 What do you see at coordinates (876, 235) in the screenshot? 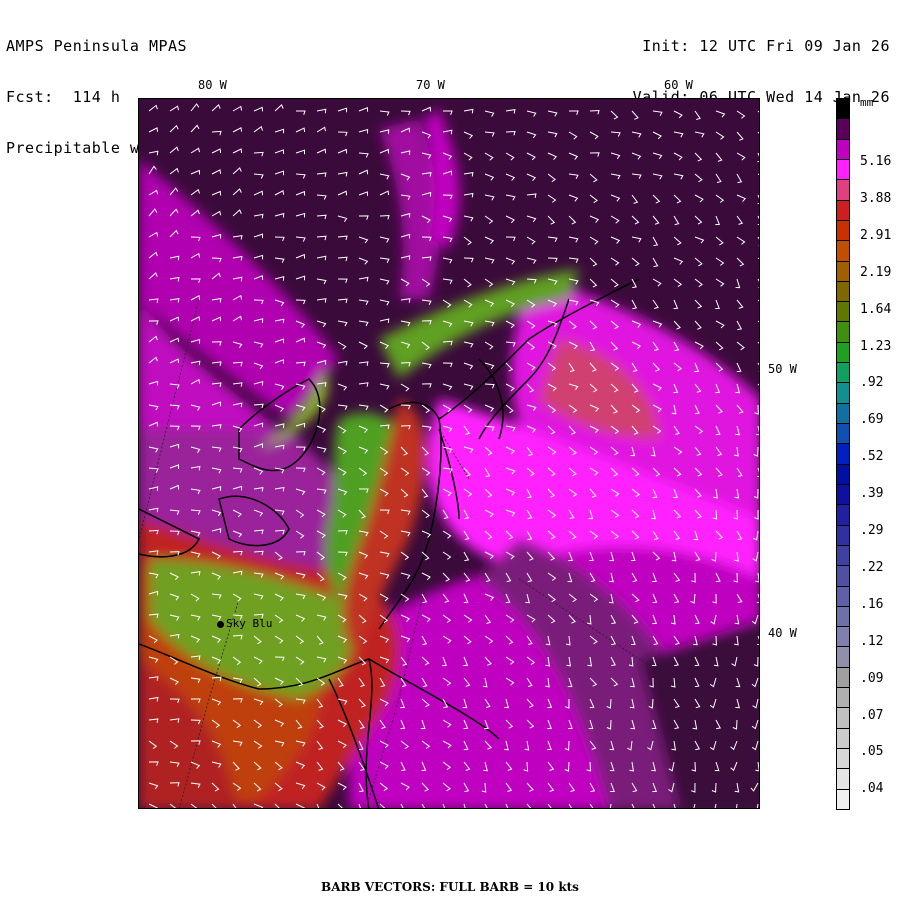
I see `colorbar-tick-label: 2.91` at bounding box center [876, 235].